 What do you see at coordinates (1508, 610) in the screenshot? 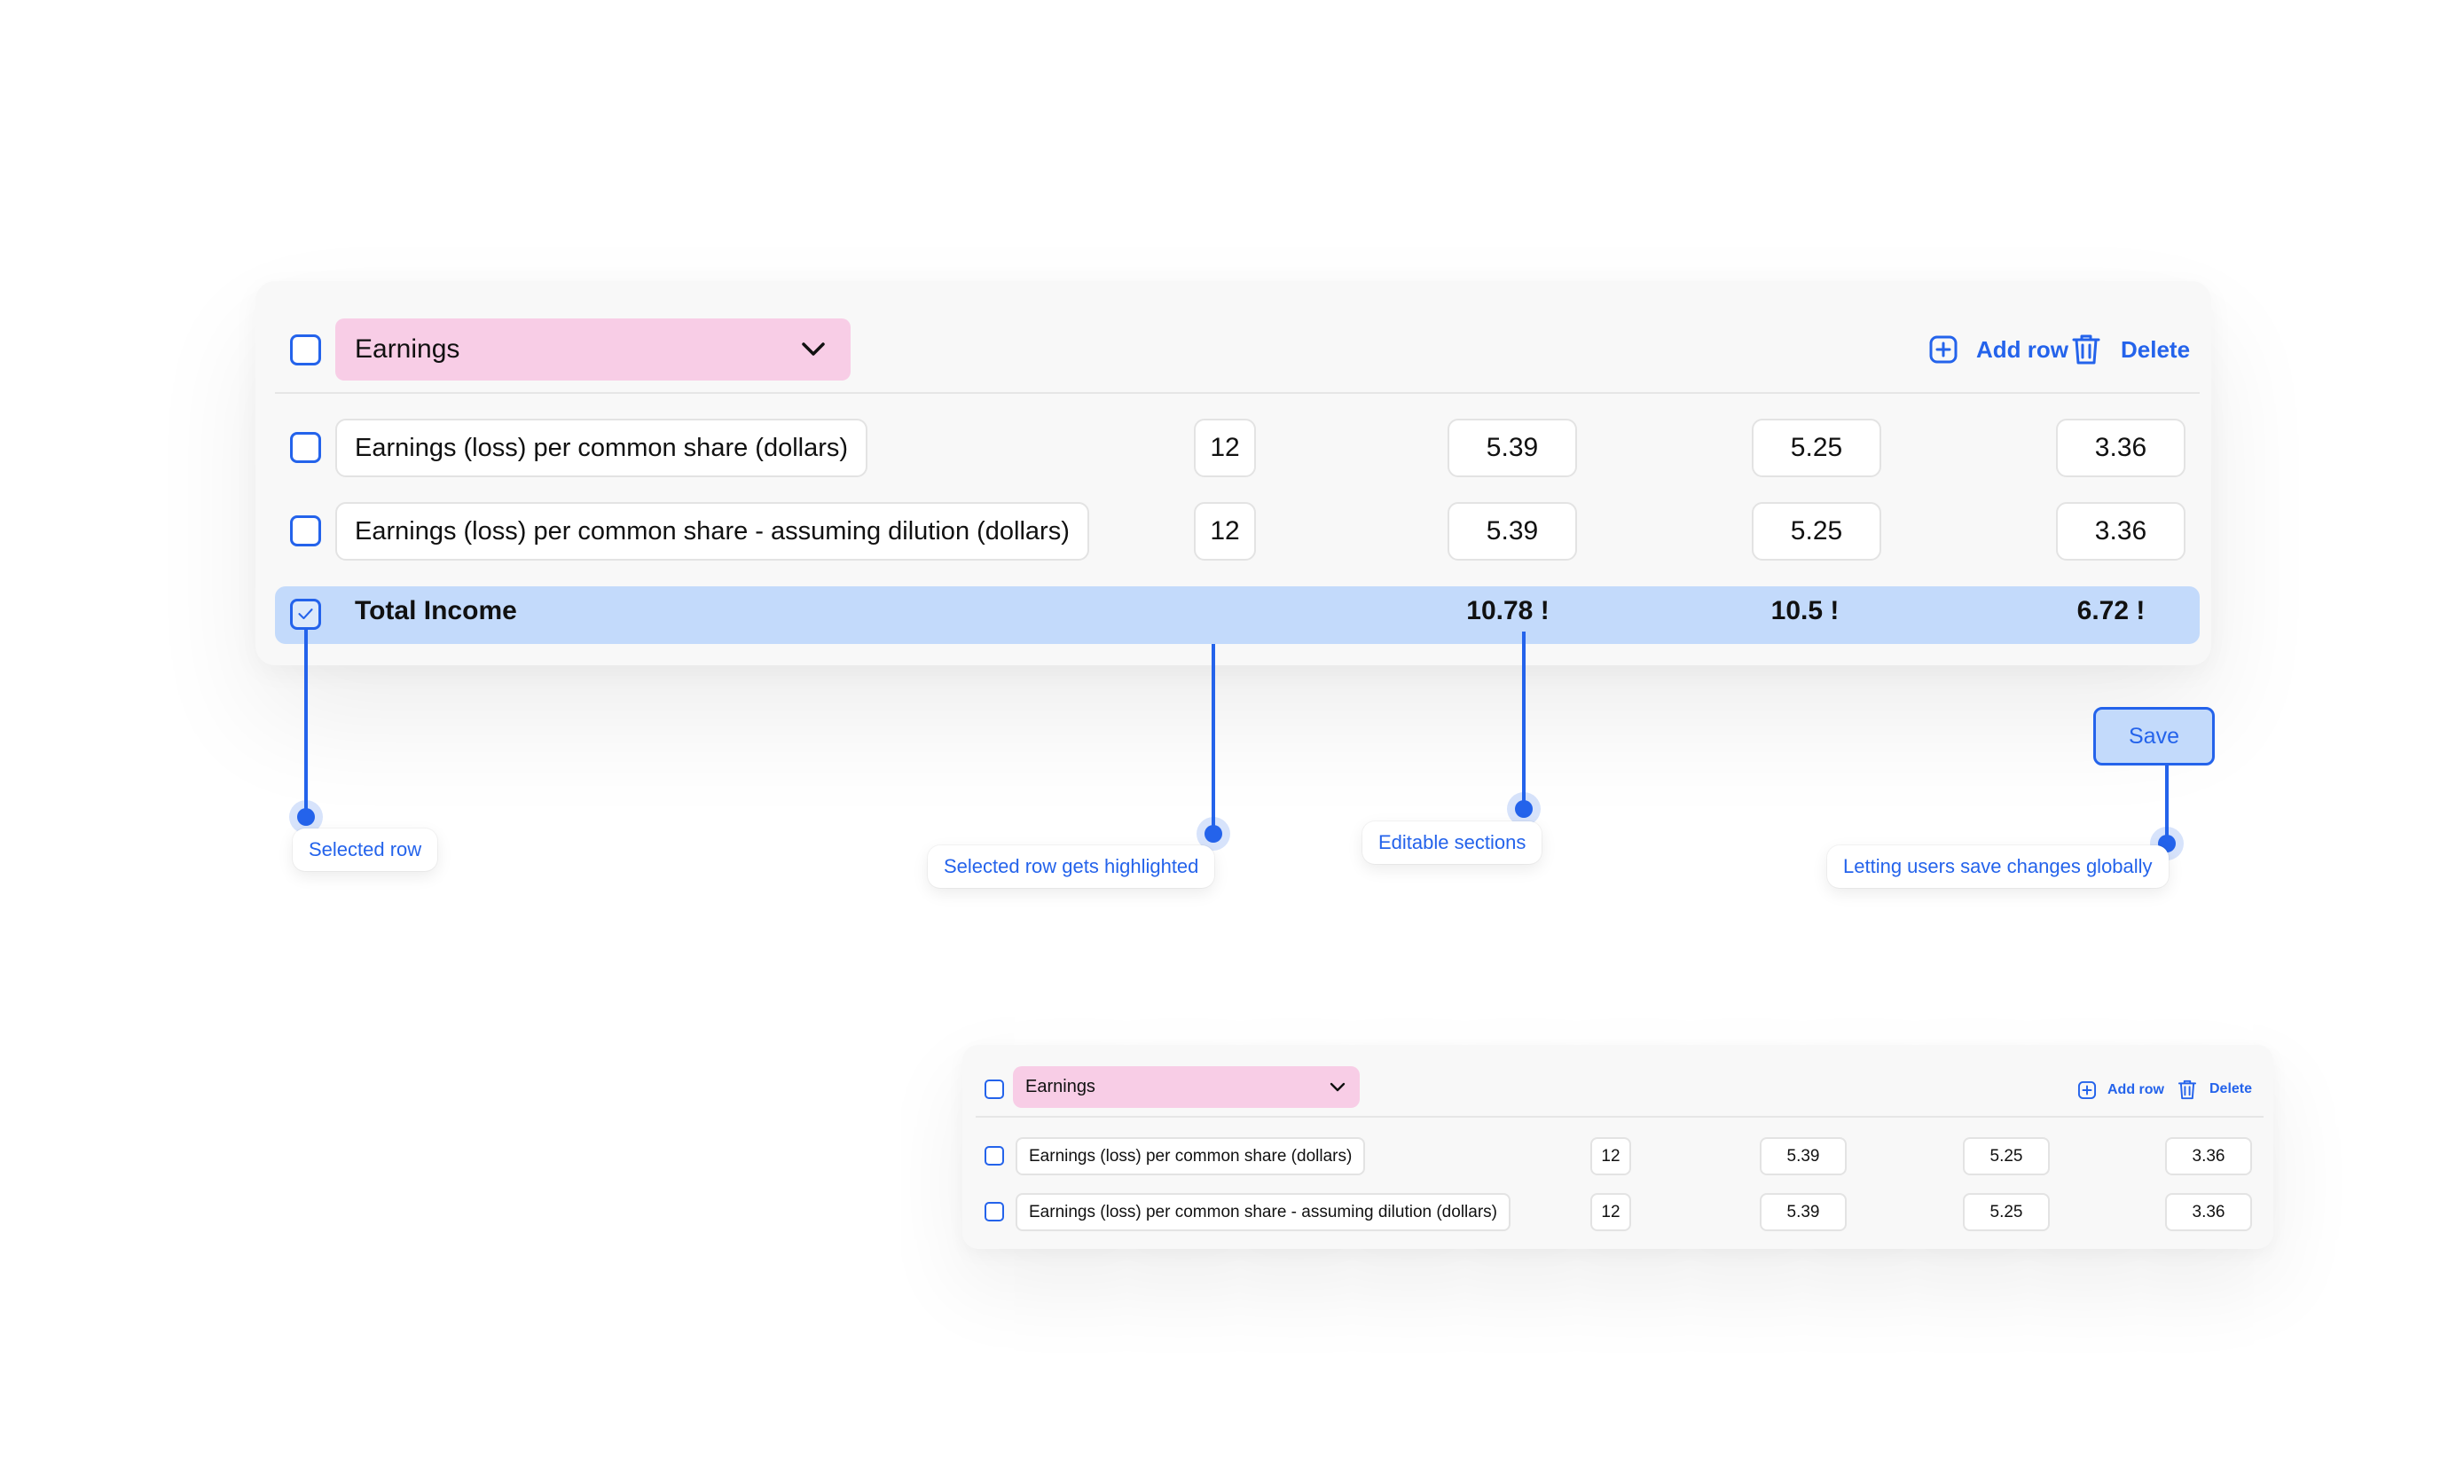
I see `total-value: 10.78 !` at bounding box center [1508, 610].